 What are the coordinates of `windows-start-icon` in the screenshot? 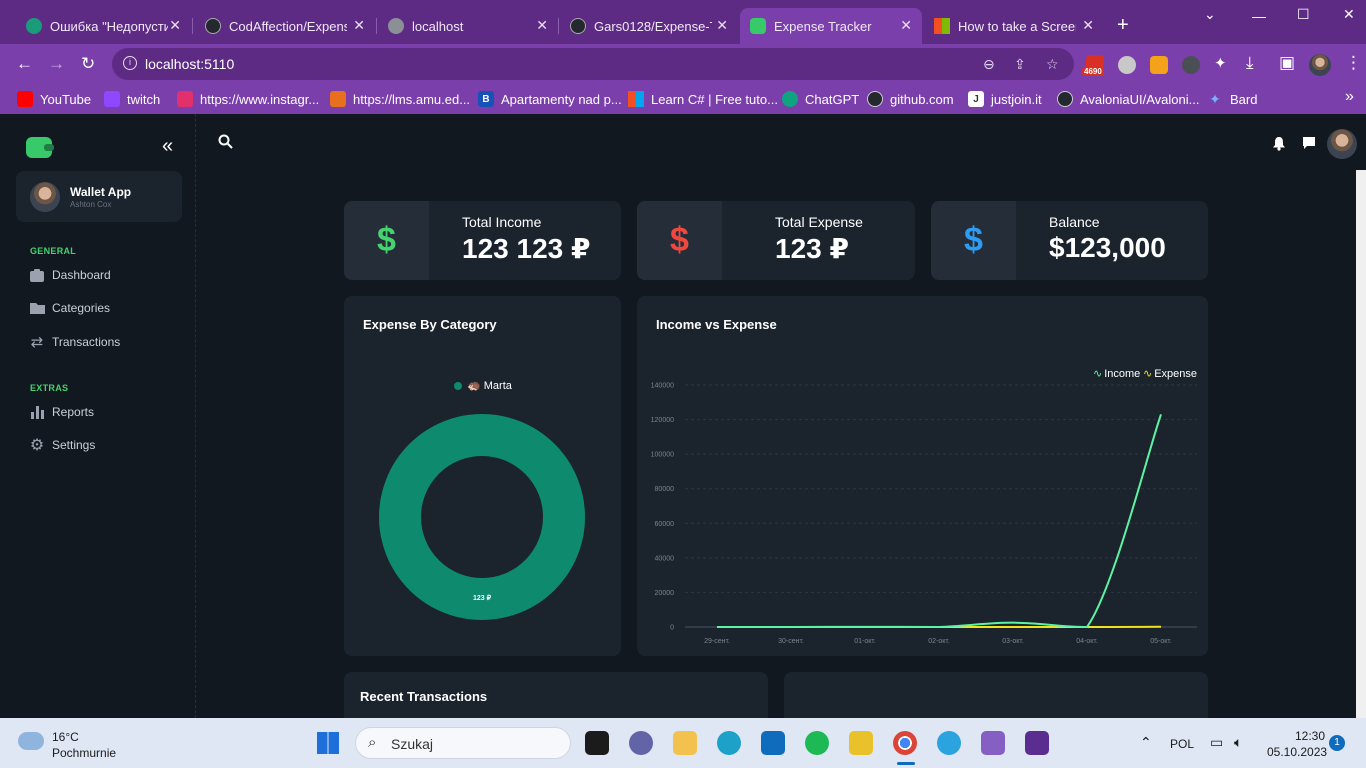 It's located at (328, 743).